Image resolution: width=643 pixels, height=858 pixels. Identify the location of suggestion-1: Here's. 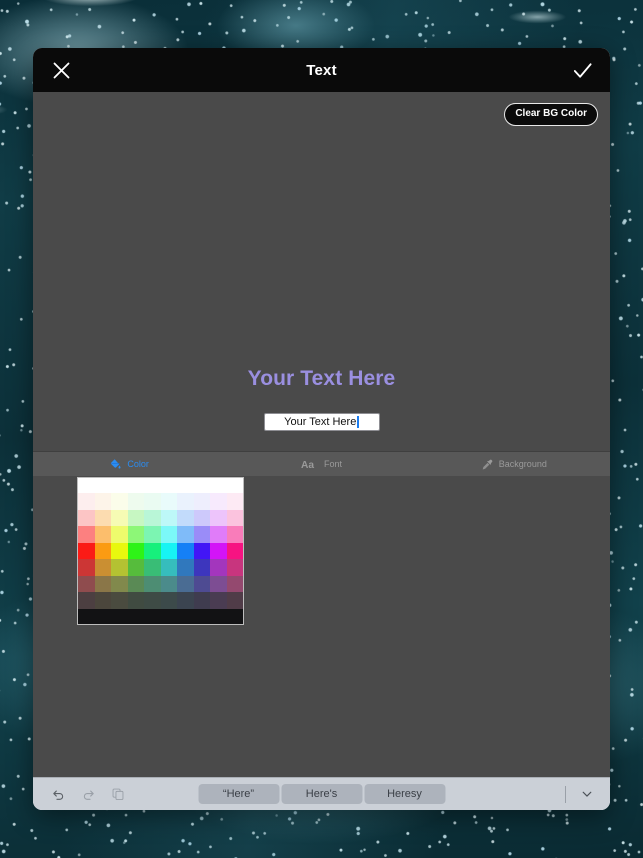
(321, 794).